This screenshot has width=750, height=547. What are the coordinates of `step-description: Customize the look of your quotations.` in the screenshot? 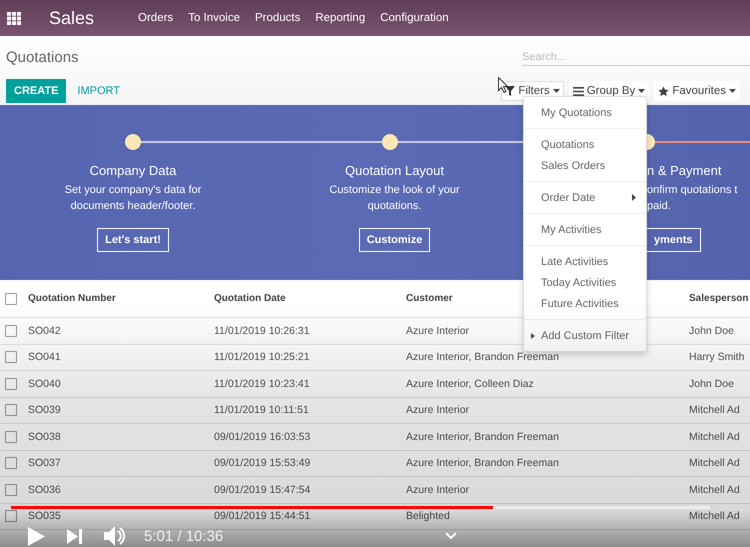 It's located at (394, 198).